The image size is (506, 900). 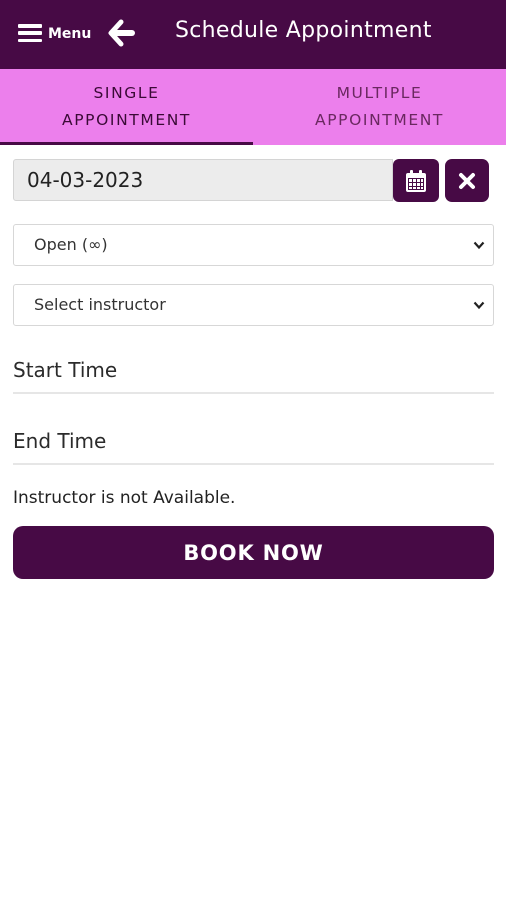 I want to click on clear-date-button, so click(x=467, y=180).